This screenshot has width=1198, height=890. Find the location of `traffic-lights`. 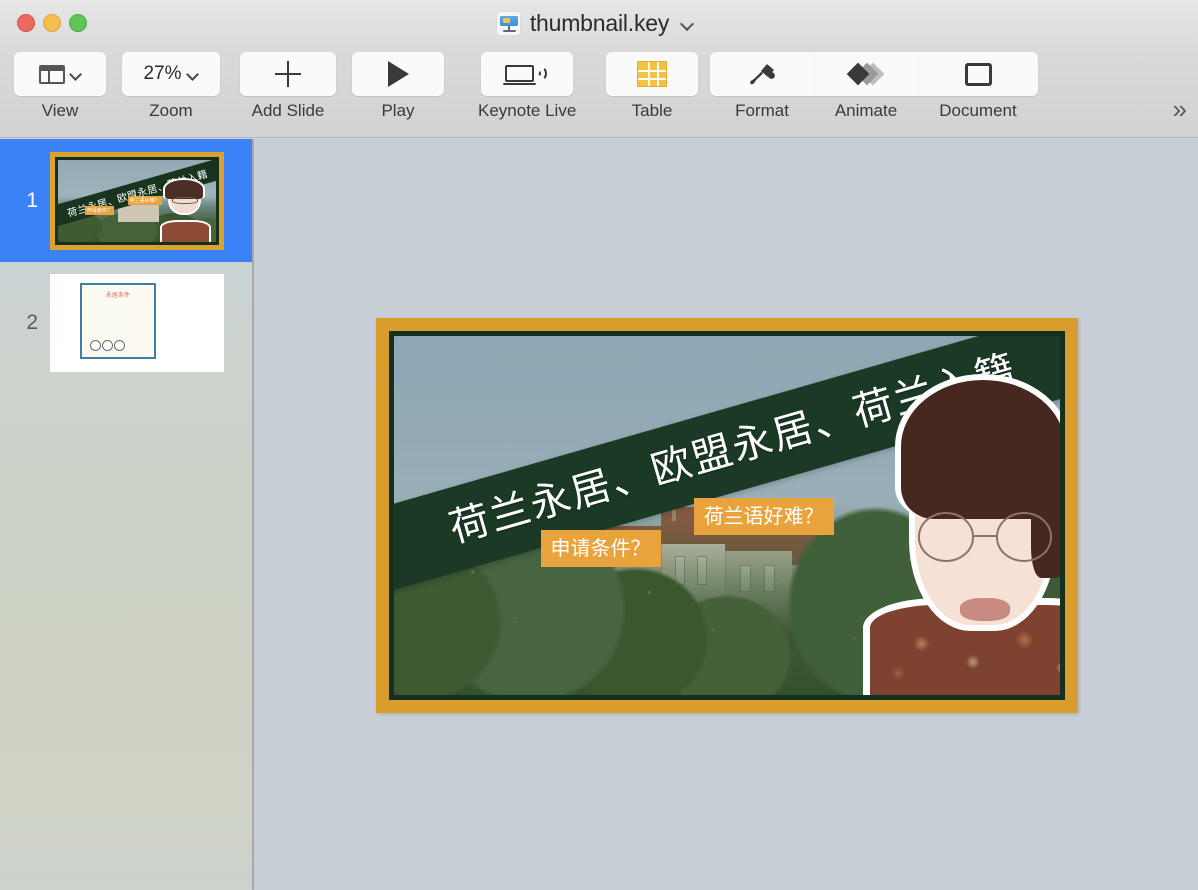

traffic-lights is located at coordinates (52, 23).